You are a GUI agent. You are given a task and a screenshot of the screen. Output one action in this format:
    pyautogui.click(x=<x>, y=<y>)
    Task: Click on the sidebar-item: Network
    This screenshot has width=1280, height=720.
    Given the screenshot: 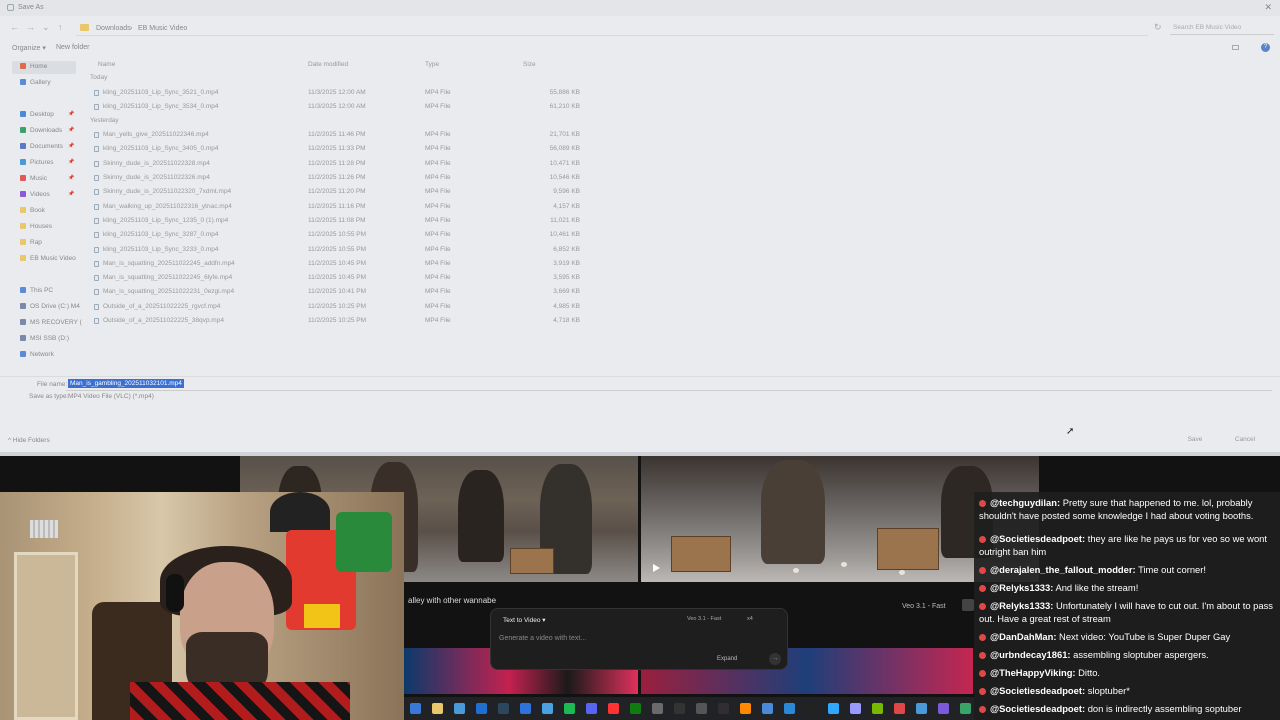 What is the action you would take?
    pyautogui.click(x=37, y=357)
    